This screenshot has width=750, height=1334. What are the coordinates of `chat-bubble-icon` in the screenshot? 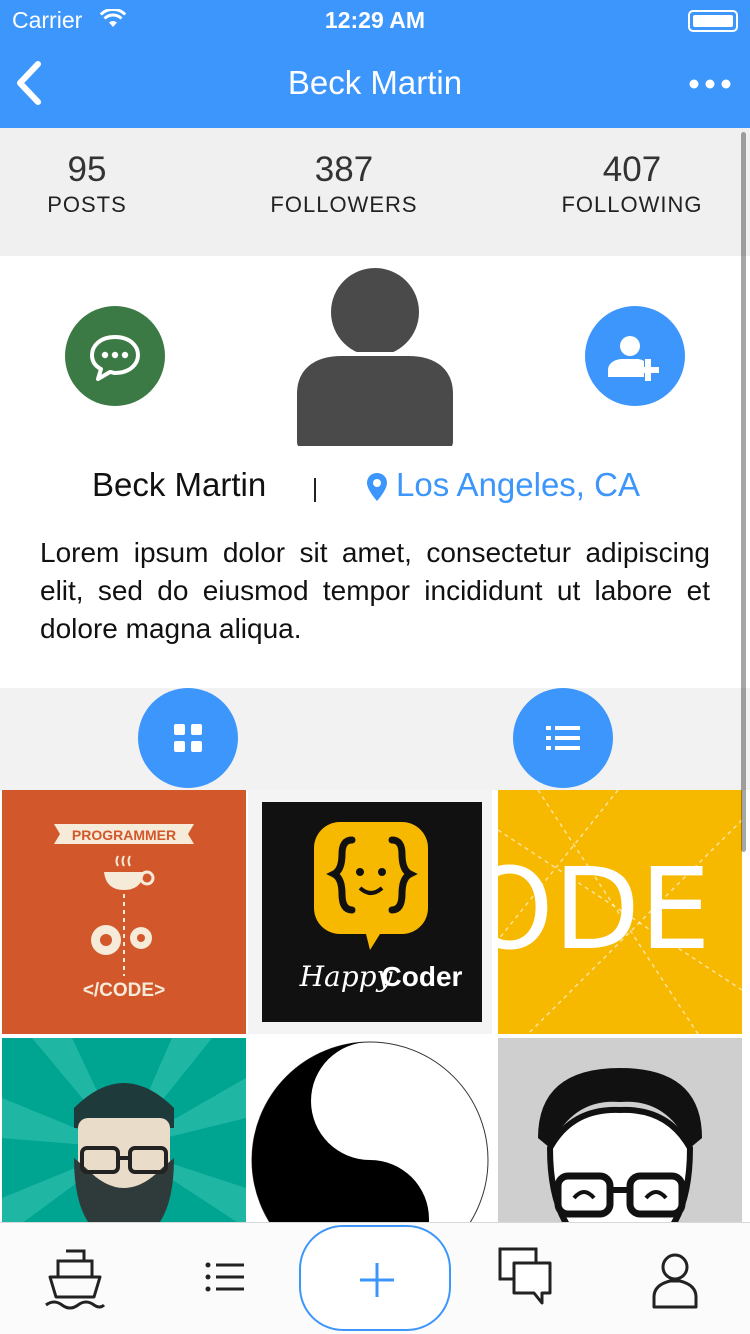 It's located at (115, 358).